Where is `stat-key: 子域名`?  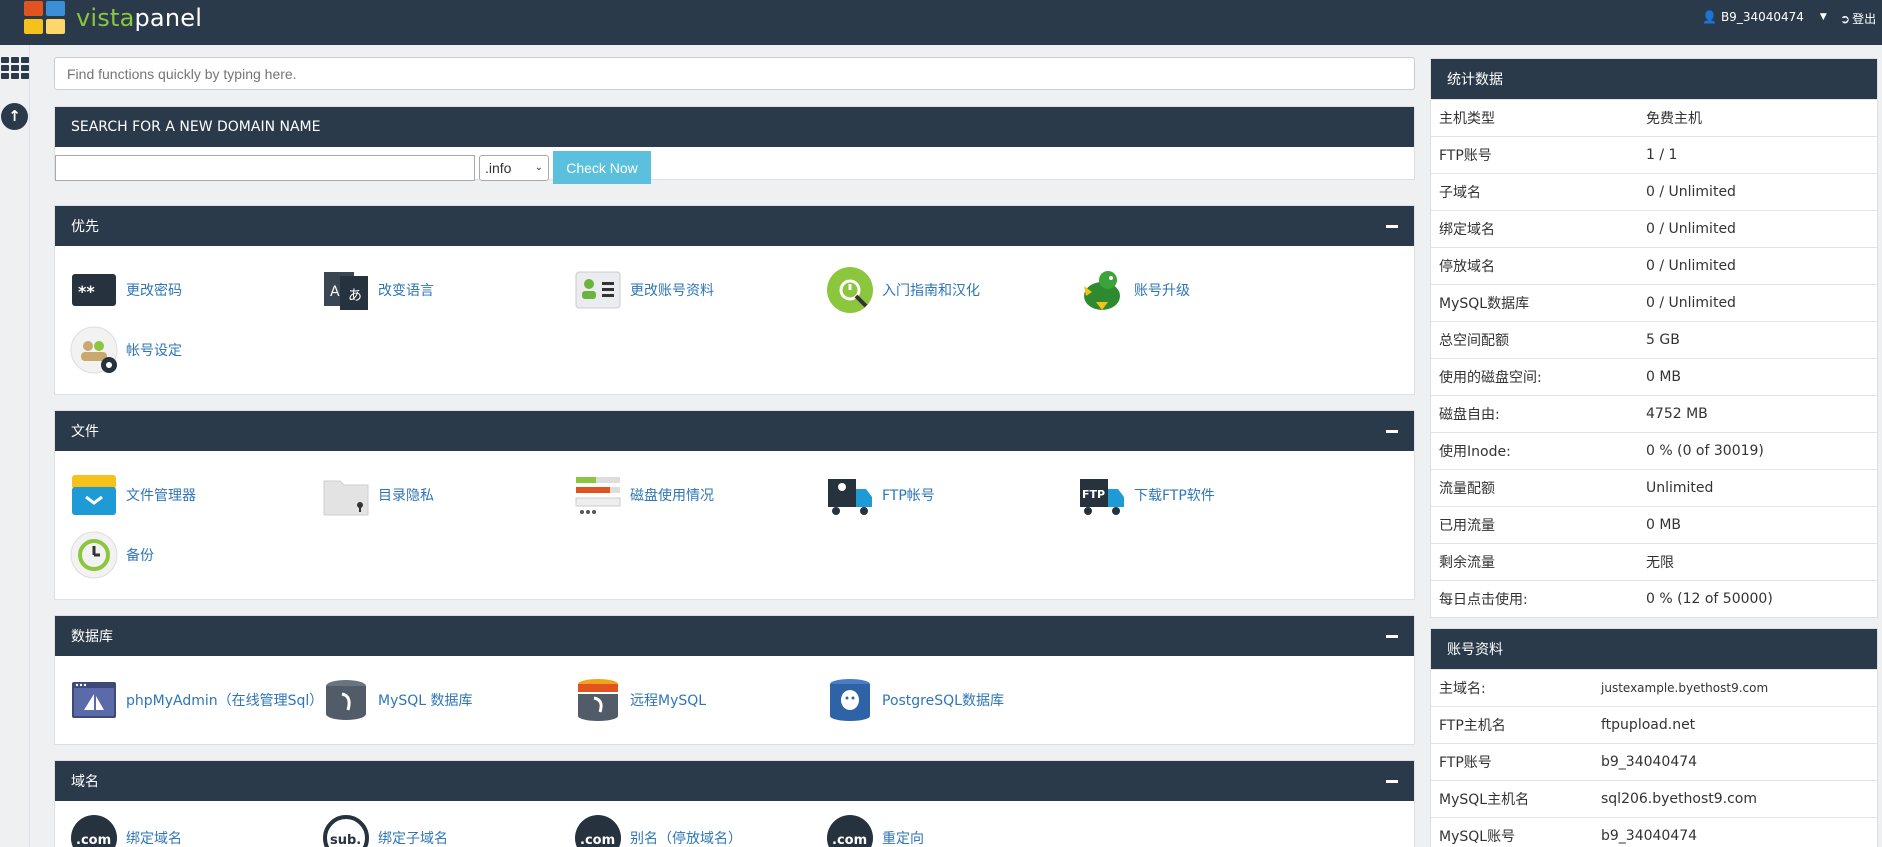
stat-key: 子域名 is located at coordinates (1460, 193).